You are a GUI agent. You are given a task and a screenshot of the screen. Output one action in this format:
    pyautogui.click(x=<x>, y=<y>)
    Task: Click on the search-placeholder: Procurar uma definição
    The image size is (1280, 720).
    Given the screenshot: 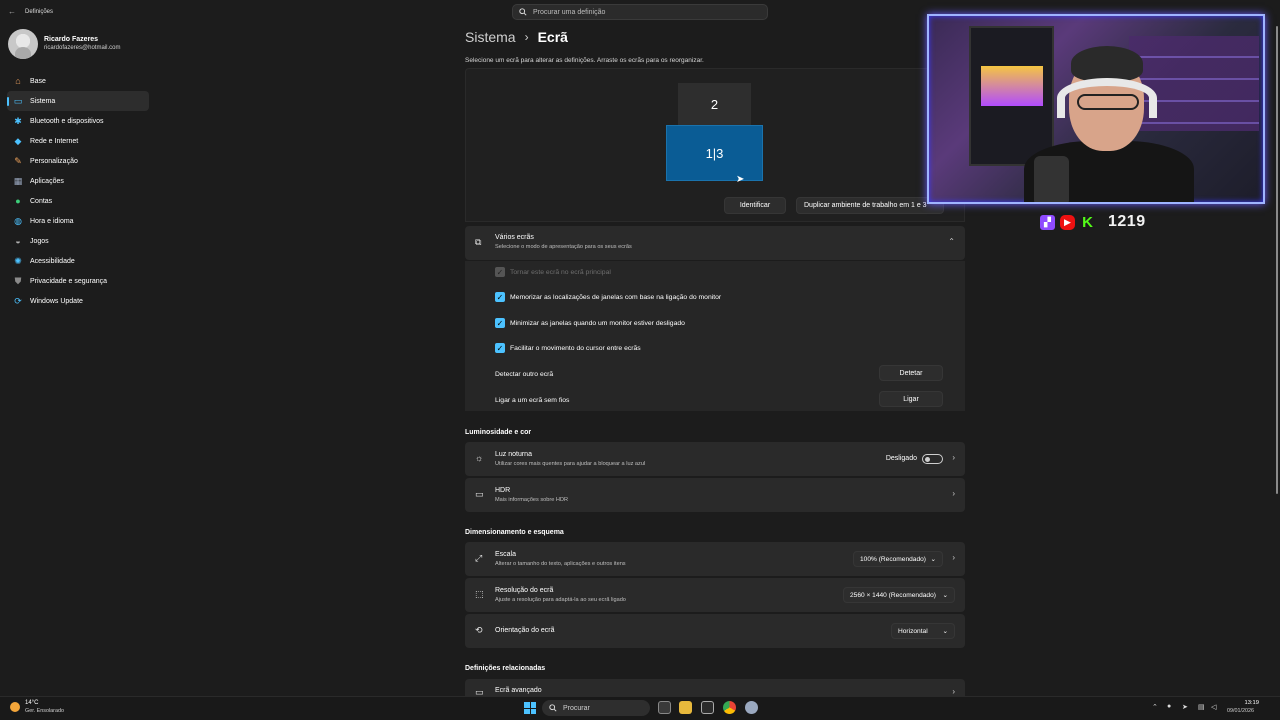 What is the action you would take?
    pyautogui.click(x=569, y=12)
    